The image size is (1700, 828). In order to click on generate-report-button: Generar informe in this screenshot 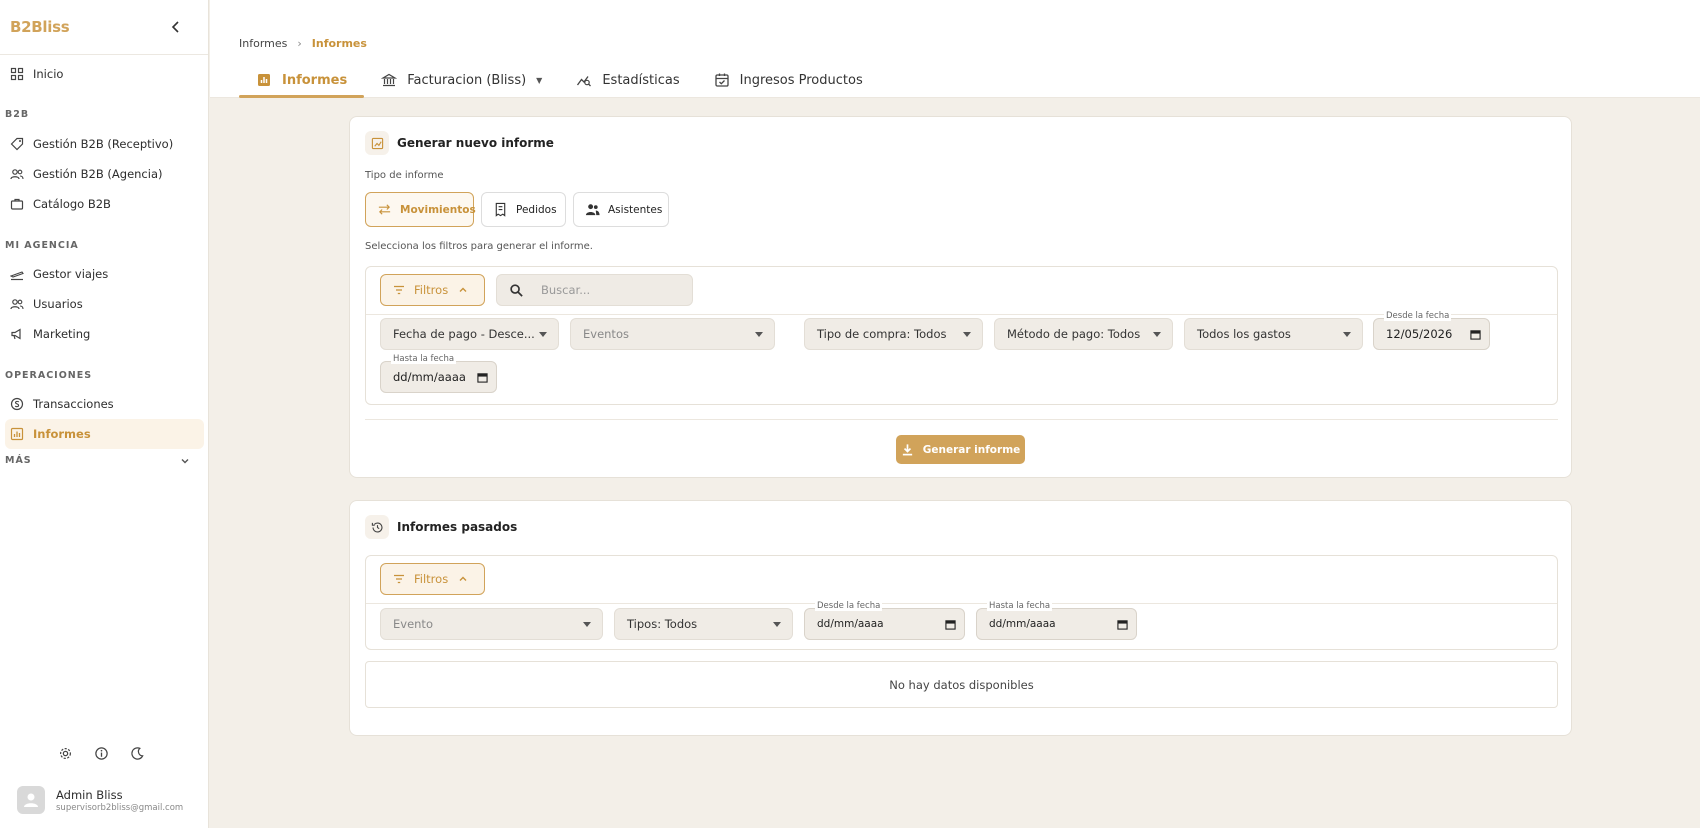, I will do `click(960, 449)`.